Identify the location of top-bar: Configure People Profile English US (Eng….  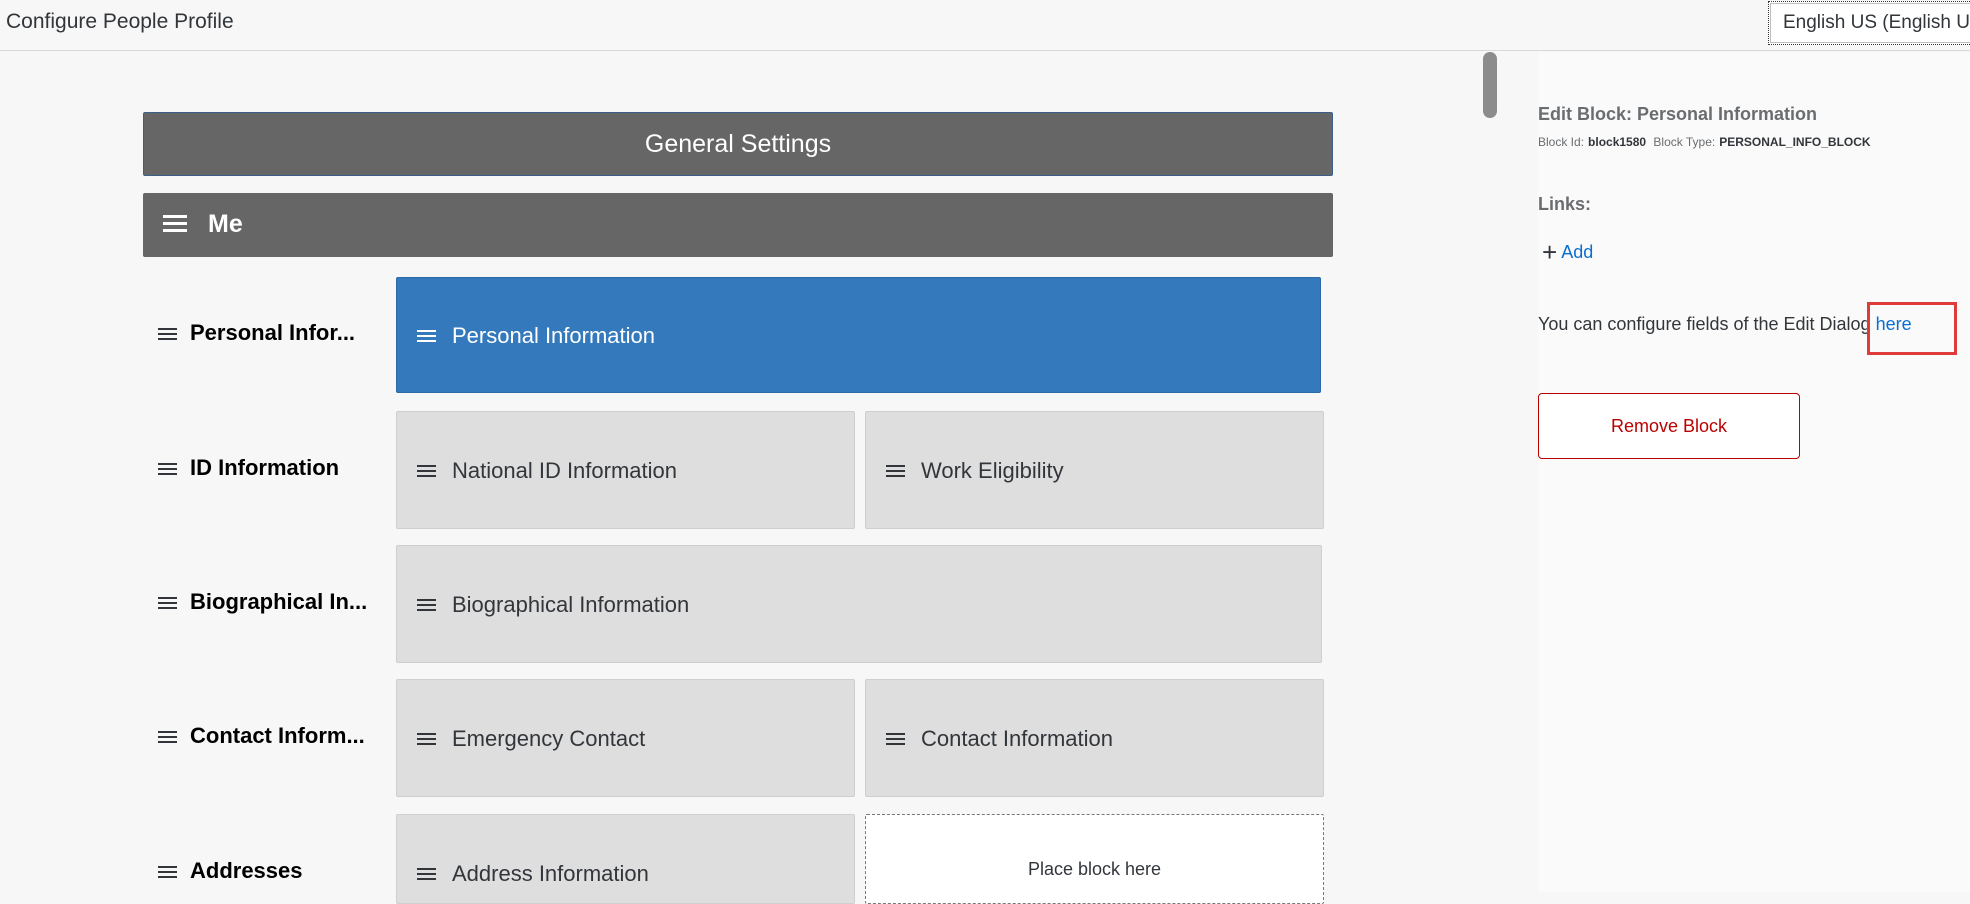
(985, 25).